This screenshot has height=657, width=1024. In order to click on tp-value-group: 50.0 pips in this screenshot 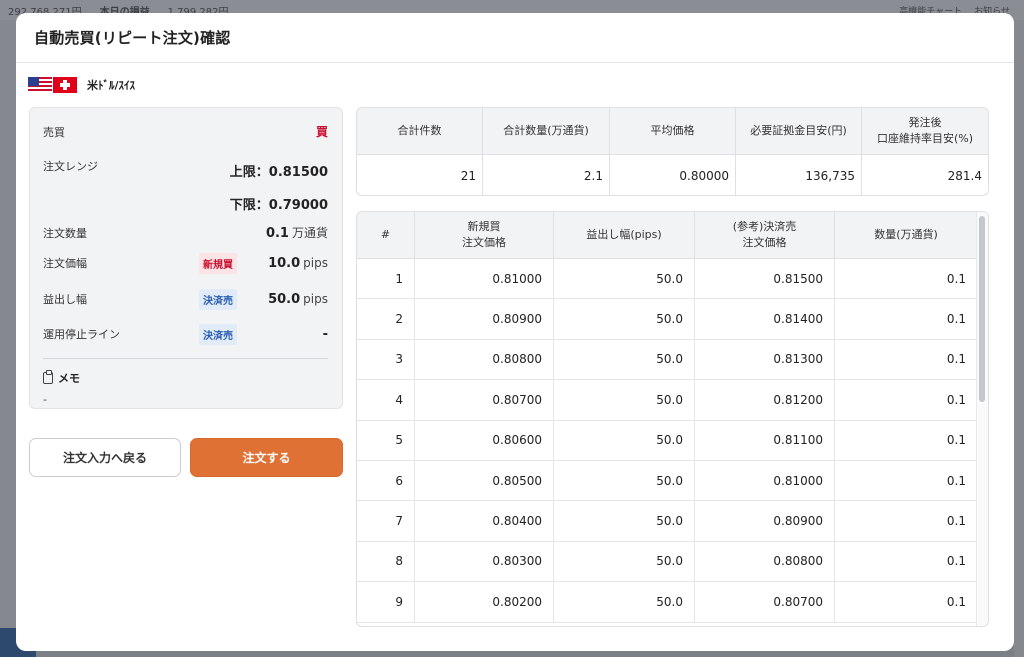, I will do `click(298, 299)`.